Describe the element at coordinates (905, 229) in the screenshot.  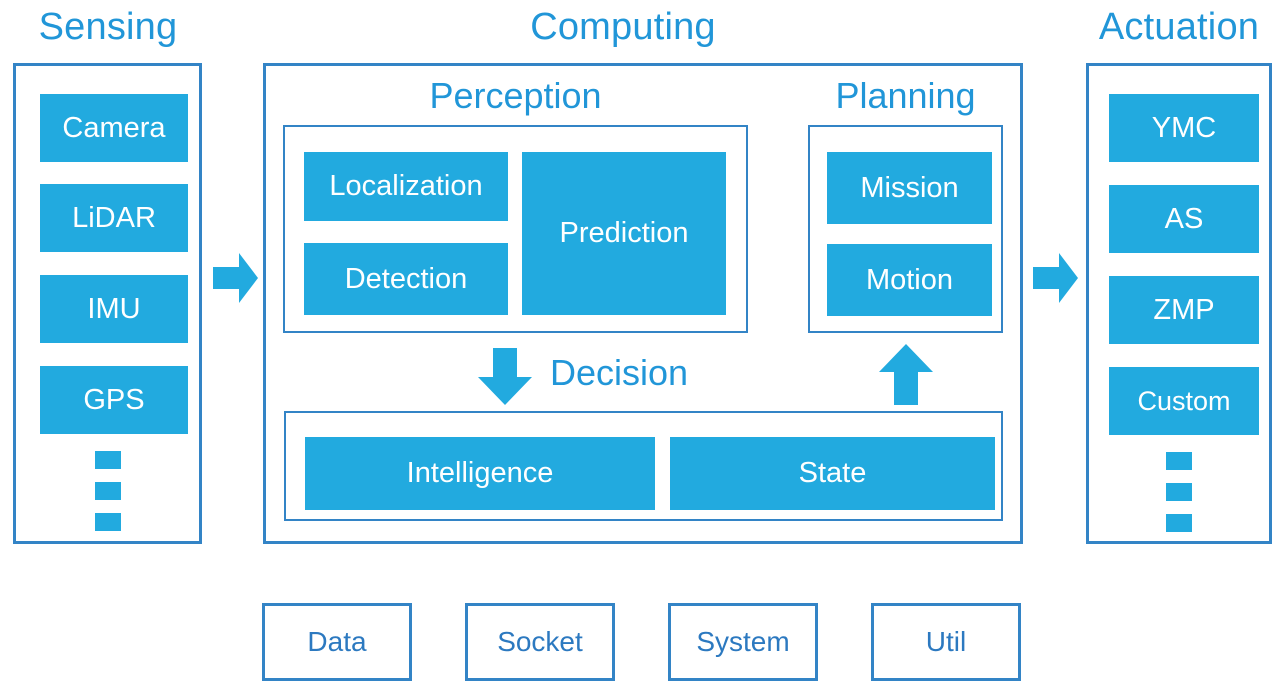
I see `planning-container: Mission Motion` at that location.